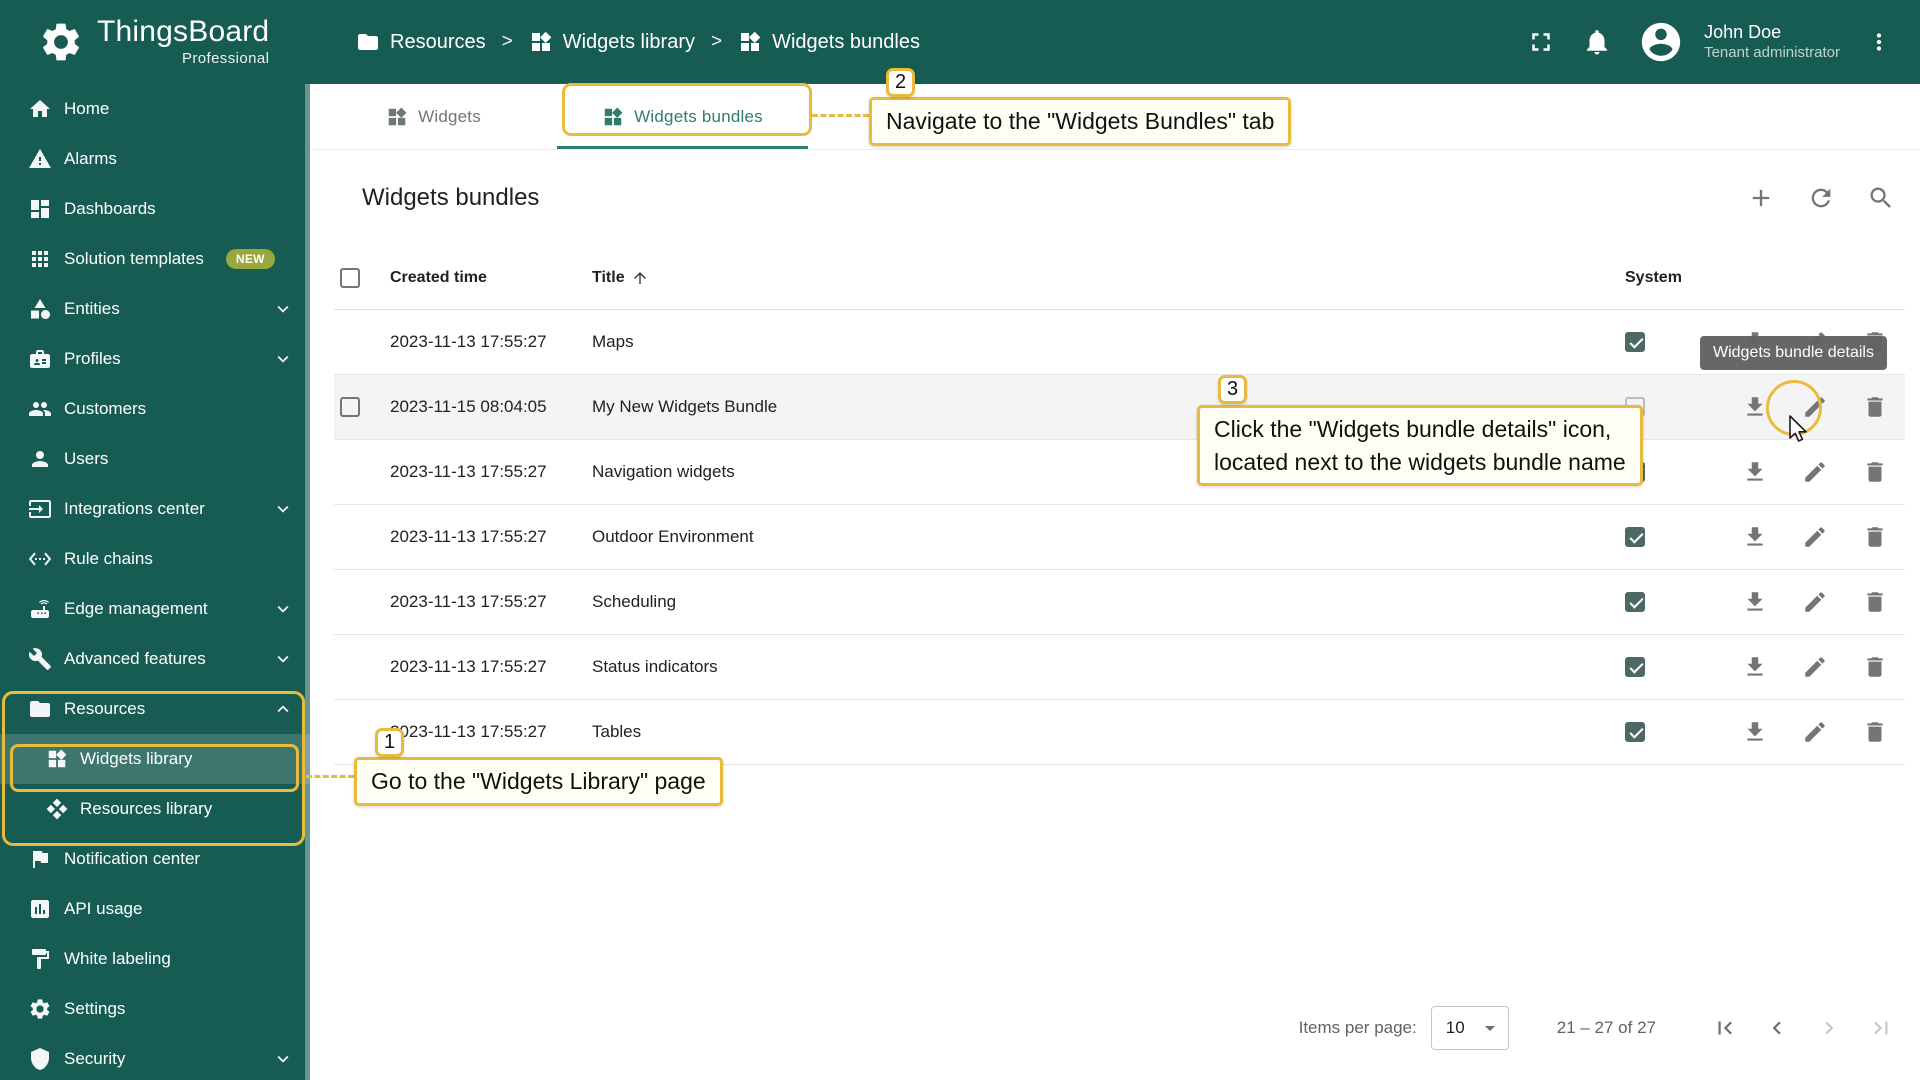 The width and height of the screenshot is (1920, 1080). I want to click on sidebar-item-edge-management: Edge management, so click(155, 609).